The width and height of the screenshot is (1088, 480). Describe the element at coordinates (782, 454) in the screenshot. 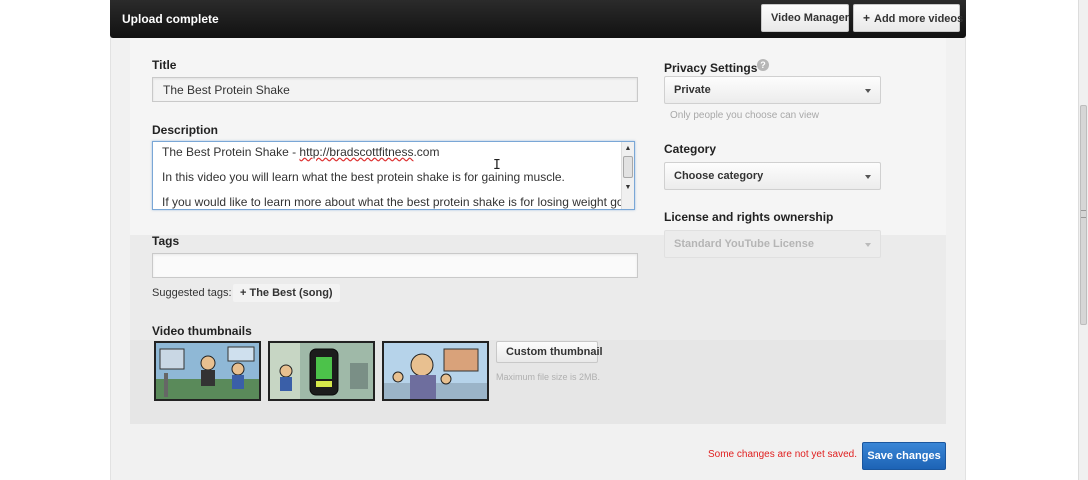

I see `unsaved-changes-message: Some changes are not yet saved.` at that location.